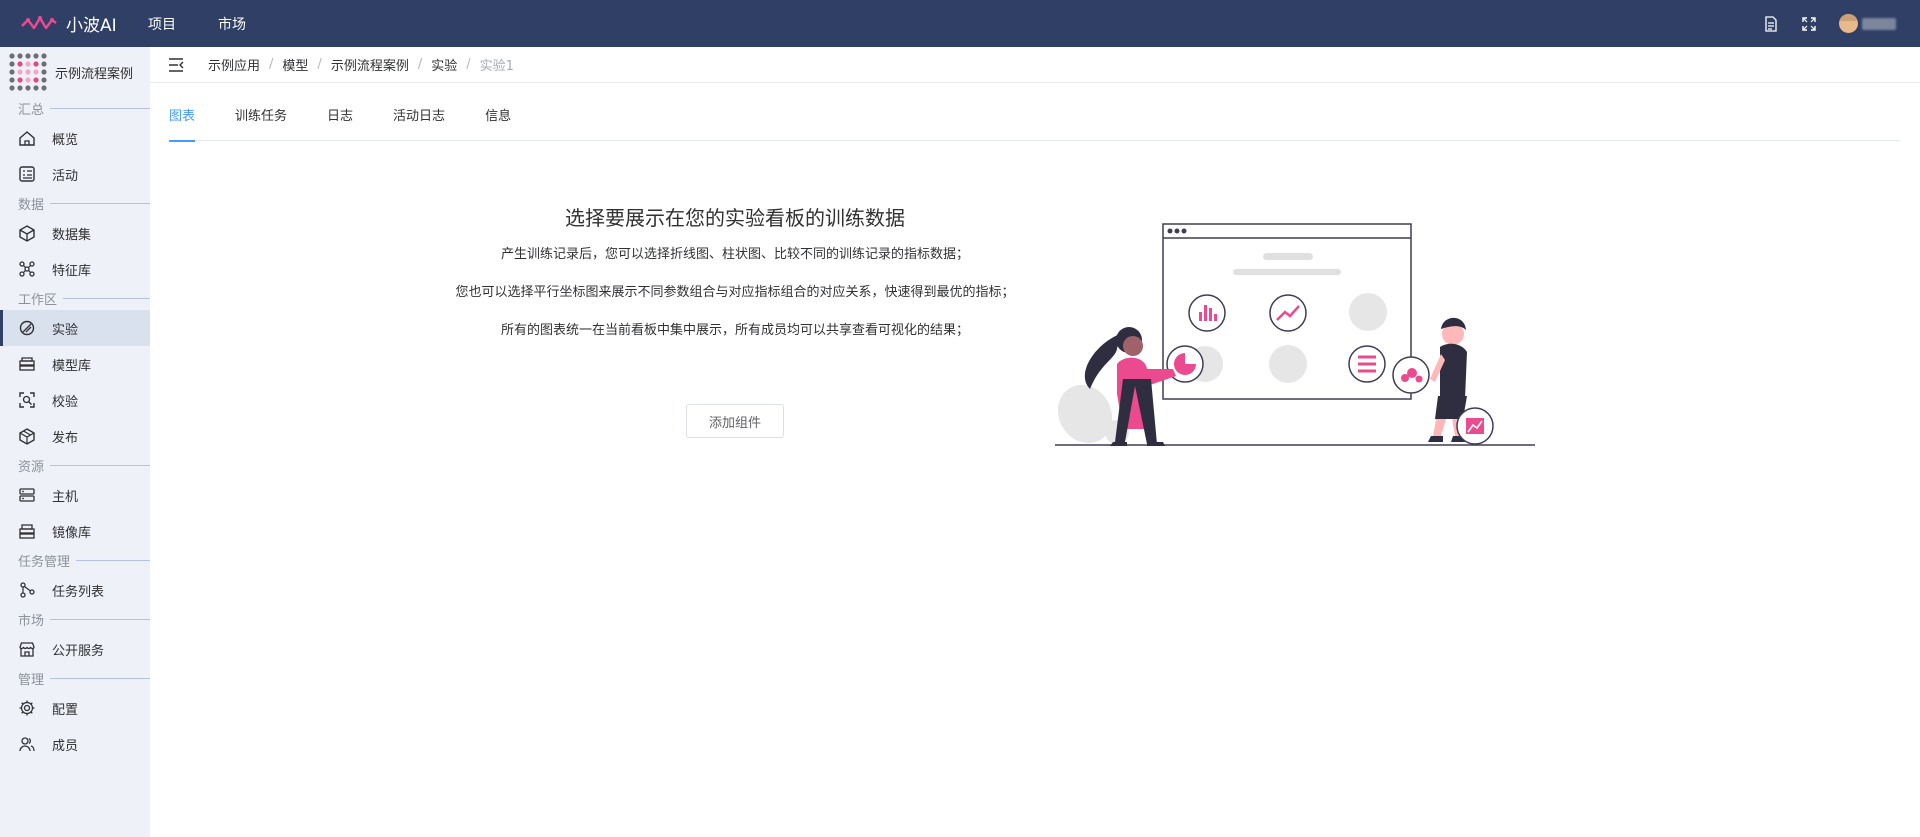 The image size is (1920, 837). I want to click on sidebar-item-3-0: 主机, so click(75, 495).